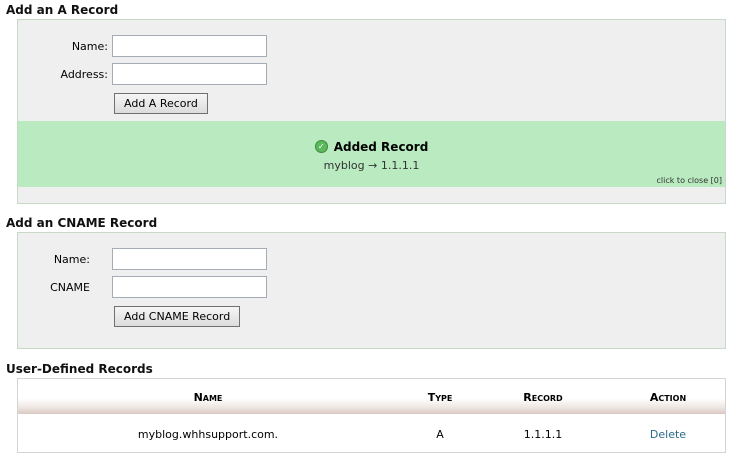 Image resolution: width=750 pixels, height=459 pixels. What do you see at coordinates (189, 46) in the screenshot?
I see `a-record-name-input` at bounding box center [189, 46].